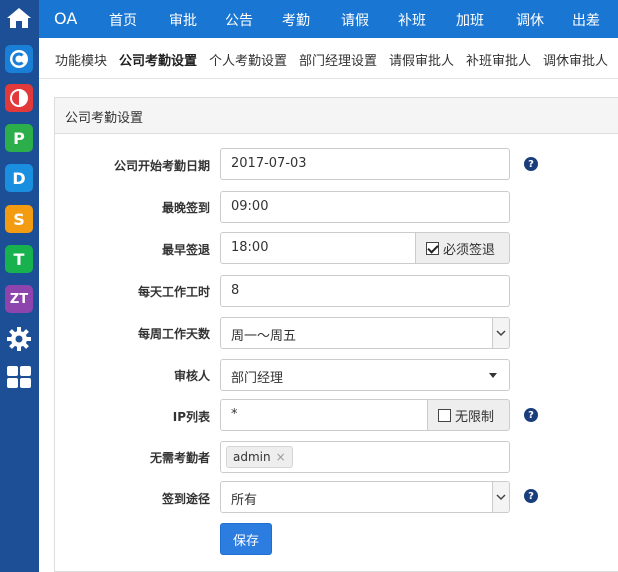 The height and width of the screenshot is (572, 618). What do you see at coordinates (328, 19) in the screenshot?
I see `top-nav: OA 首页 审批 公告 考勤 请假 补班 加班 调休 出差` at bounding box center [328, 19].